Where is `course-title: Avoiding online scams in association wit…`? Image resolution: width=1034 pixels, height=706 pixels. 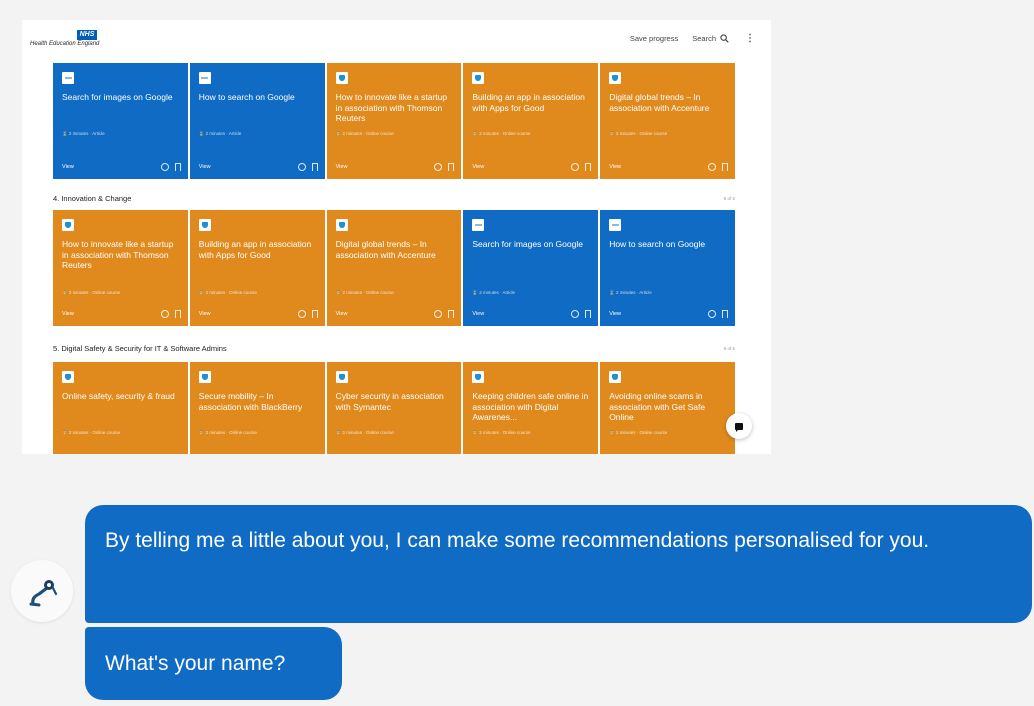 course-title: Avoiding online scams in association wit… is located at coordinates (657, 406).